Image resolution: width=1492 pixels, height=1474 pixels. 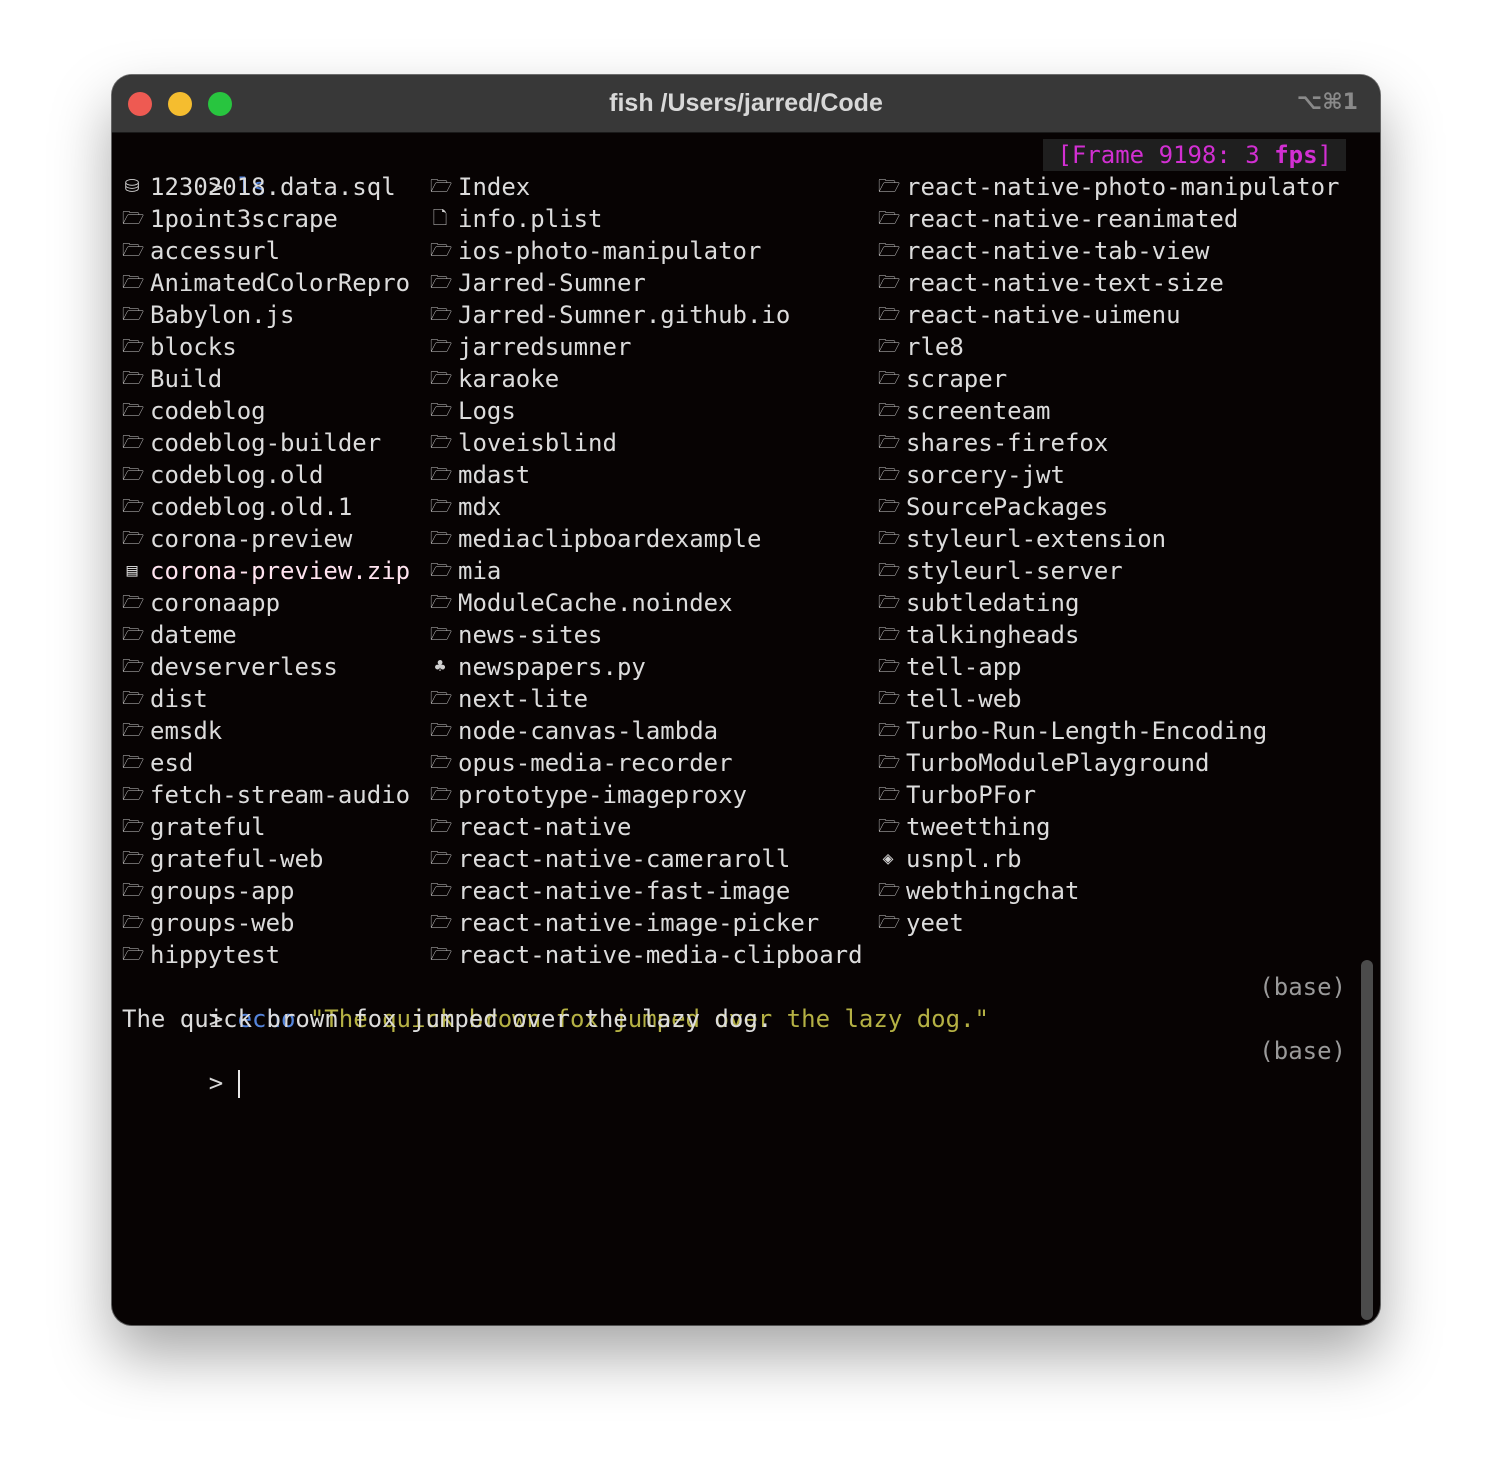 I want to click on listing-entry: codeblog.old, so click(x=237, y=475).